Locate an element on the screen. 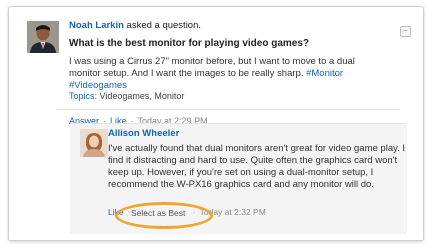 Image resolution: width=434 pixels, height=248 pixels. answer-author-link: Allison Wheeler is located at coordinates (143, 133).